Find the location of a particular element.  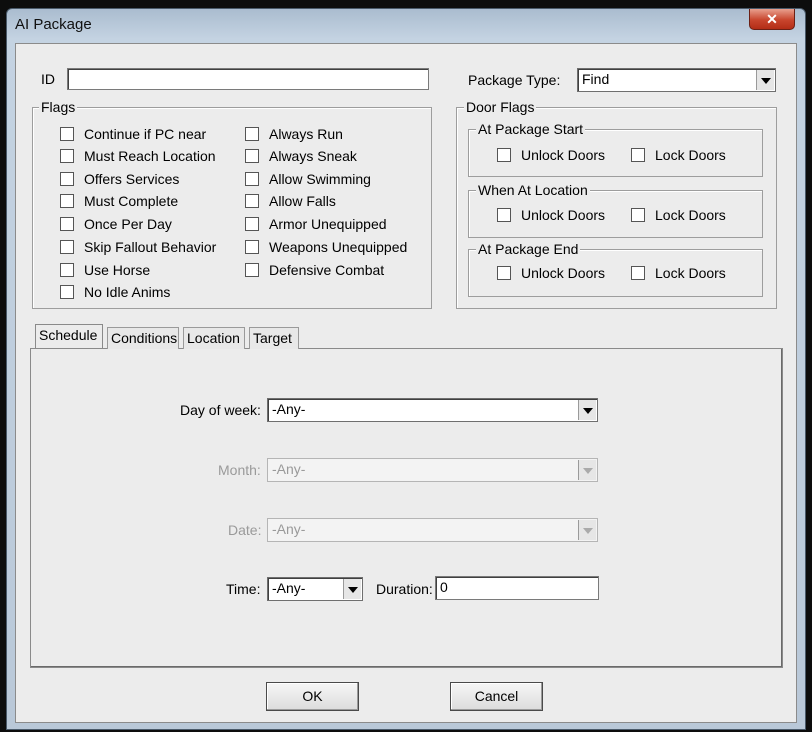

flag-checkbox: Must Complete is located at coordinates (119, 201).